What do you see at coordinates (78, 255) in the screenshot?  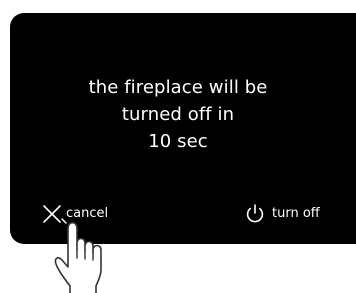 I see `tap-hand-icon` at bounding box center [78, 255].